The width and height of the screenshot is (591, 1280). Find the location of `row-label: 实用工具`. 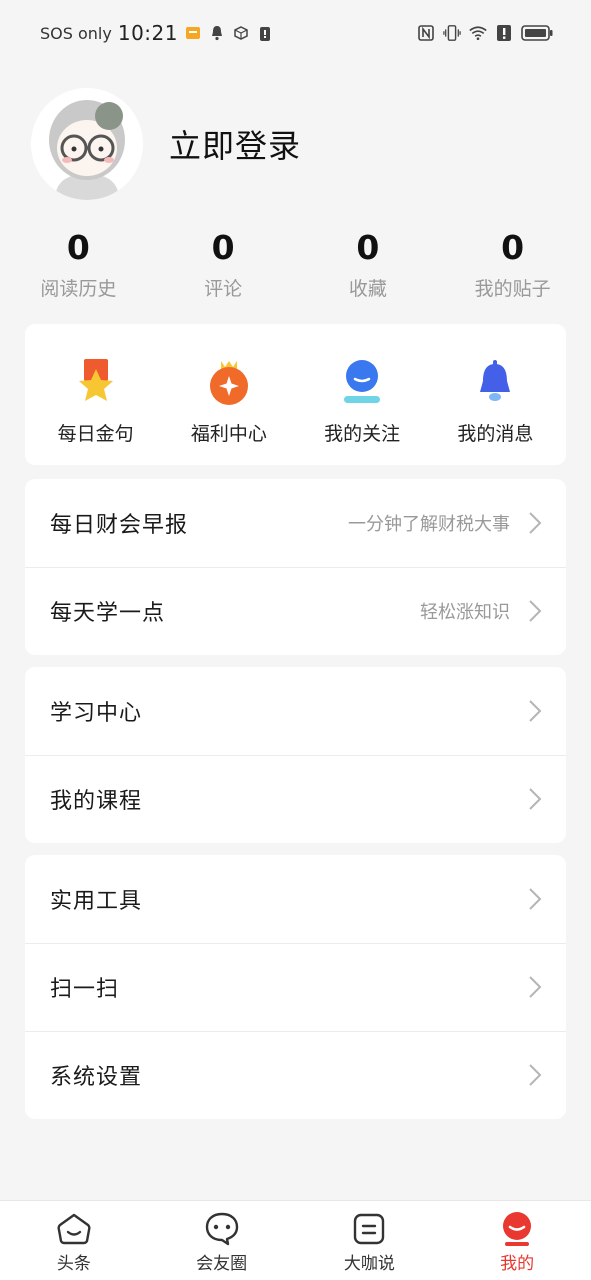

row-label: 实用工具 is located at coordinates (96, 901).